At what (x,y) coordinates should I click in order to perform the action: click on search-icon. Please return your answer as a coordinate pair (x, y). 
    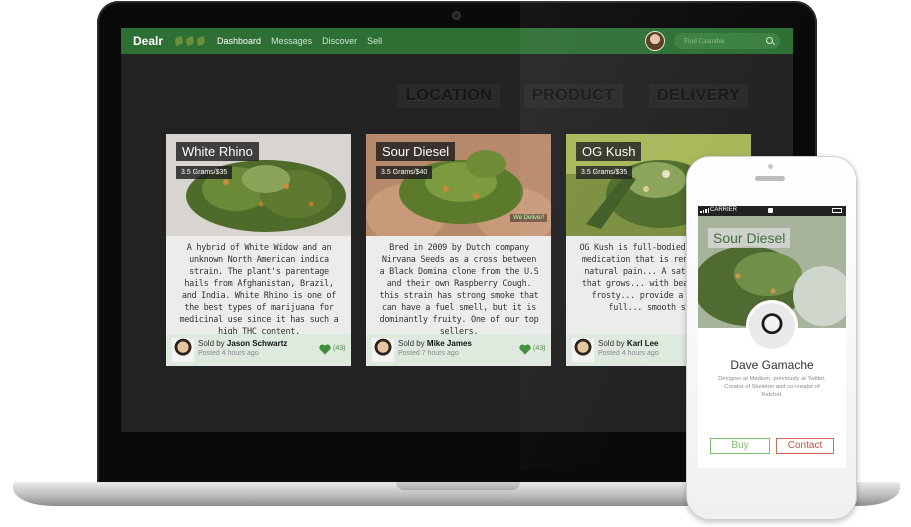
    Looking at the image, I should click on (769, 40).